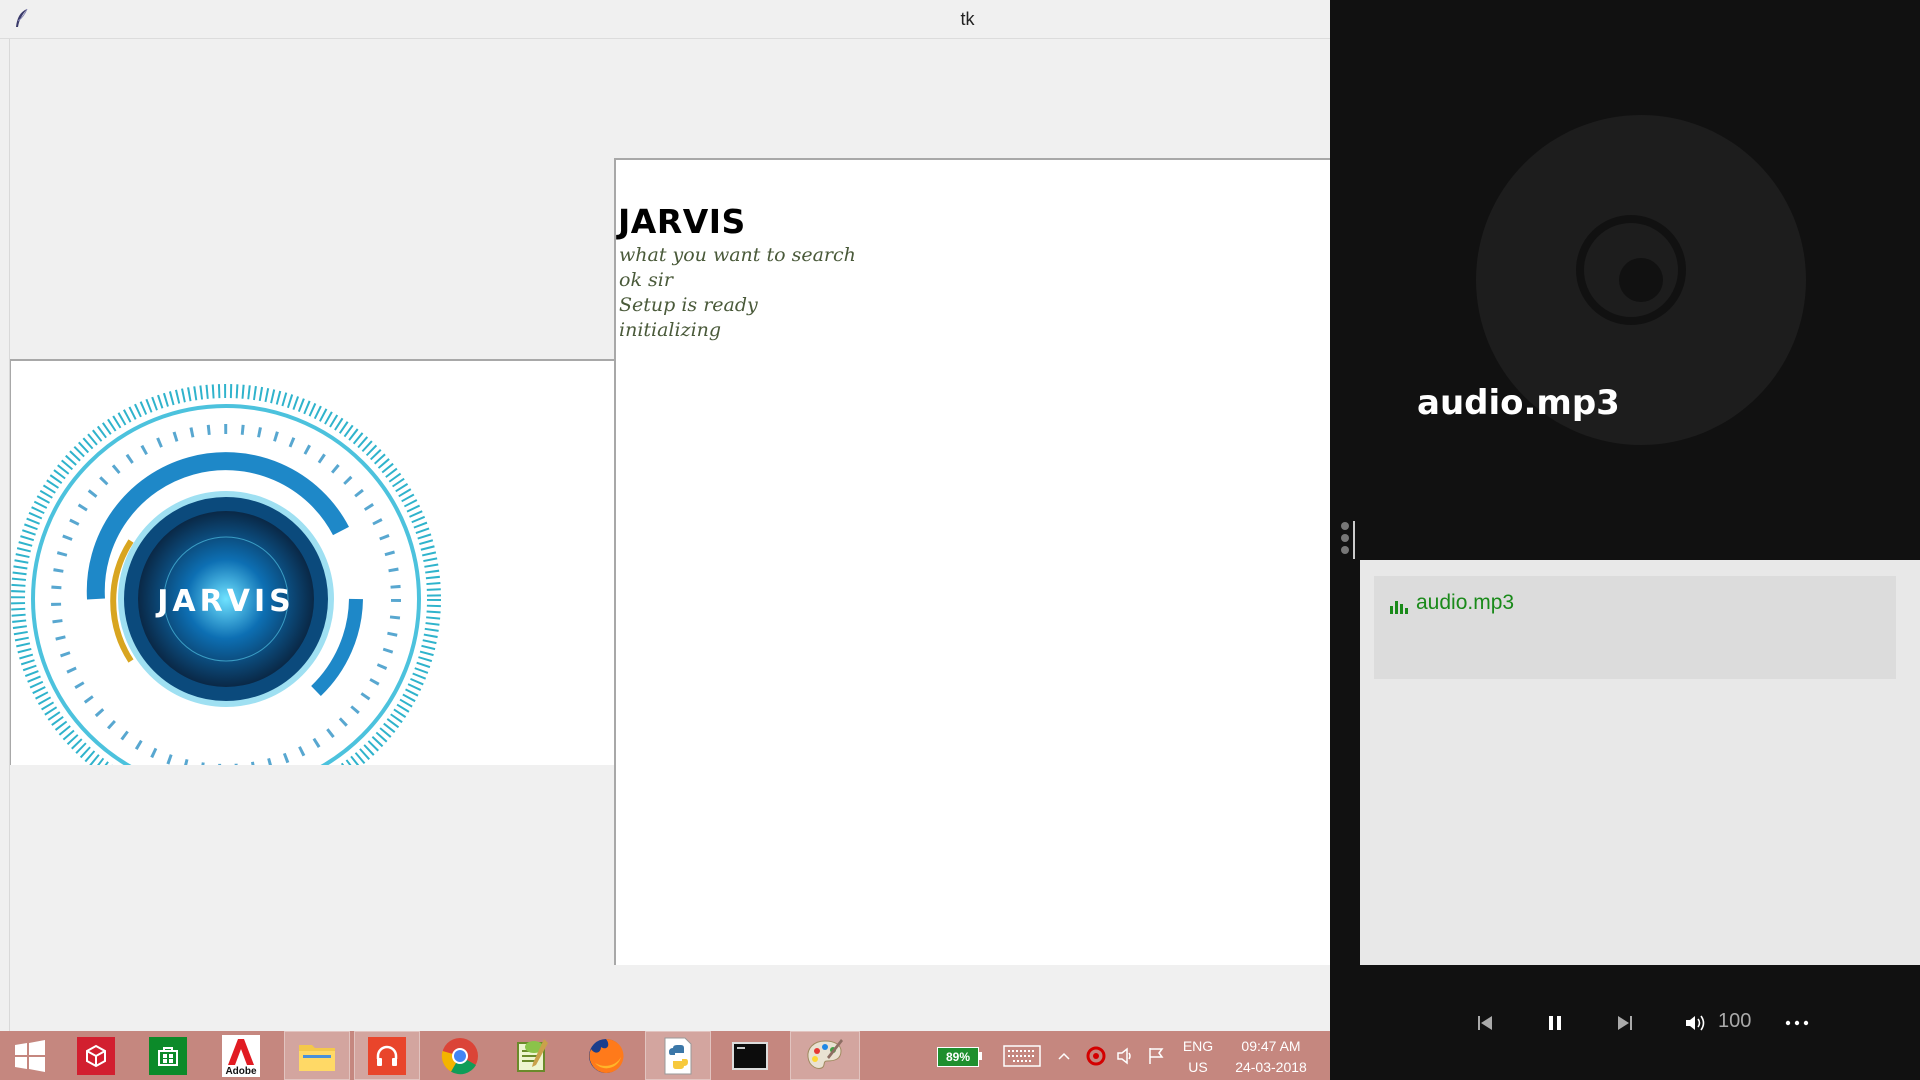 This screenshot has height=1080, width=1920. I want to click on taskbar-python, so click(678, 1055).